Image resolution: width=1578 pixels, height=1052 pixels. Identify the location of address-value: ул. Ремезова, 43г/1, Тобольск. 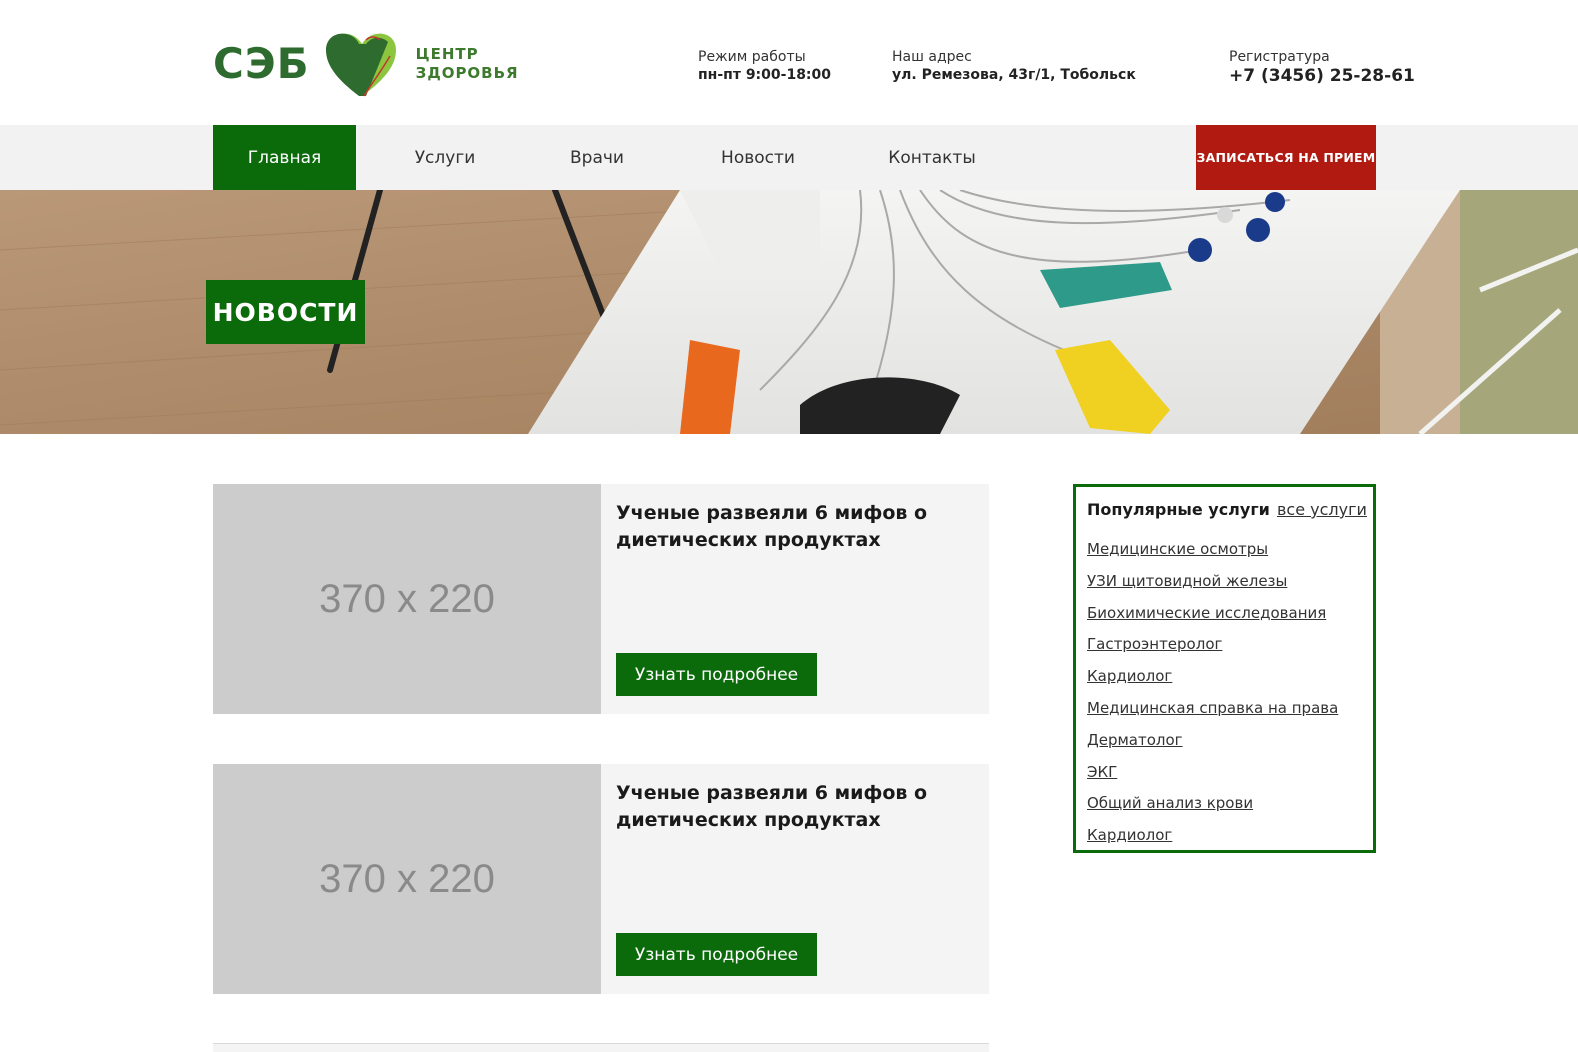
(1014, 75).